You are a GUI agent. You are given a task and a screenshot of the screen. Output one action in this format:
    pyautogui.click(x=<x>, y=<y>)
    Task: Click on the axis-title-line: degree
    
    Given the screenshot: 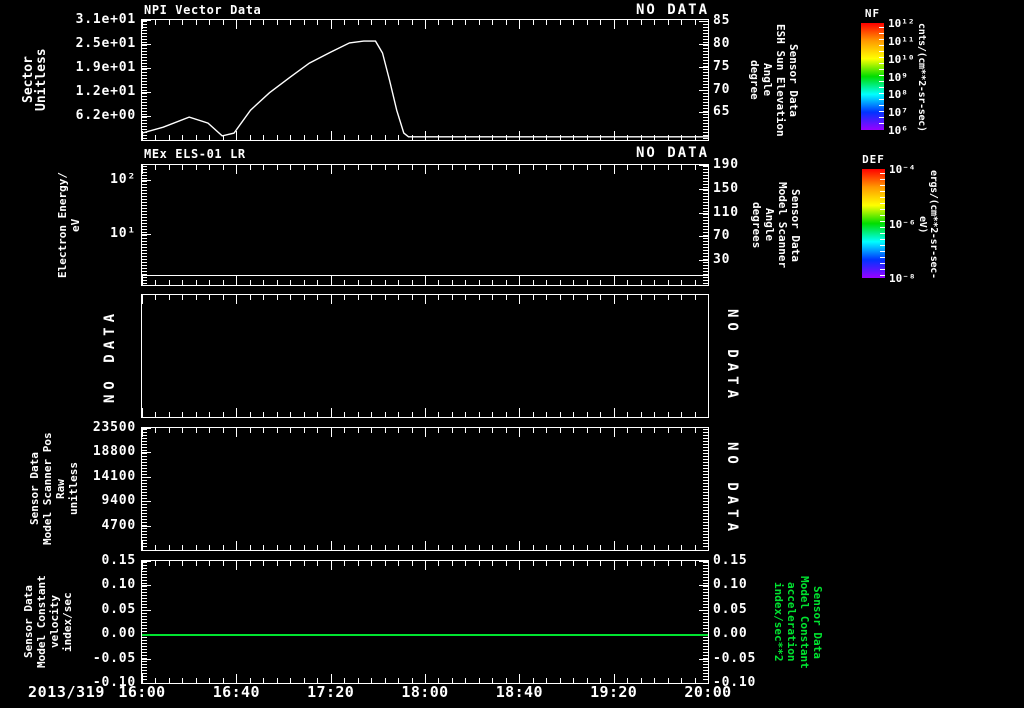 What is the action you would take?
    pyautogui.click(x=754, y=80)
    